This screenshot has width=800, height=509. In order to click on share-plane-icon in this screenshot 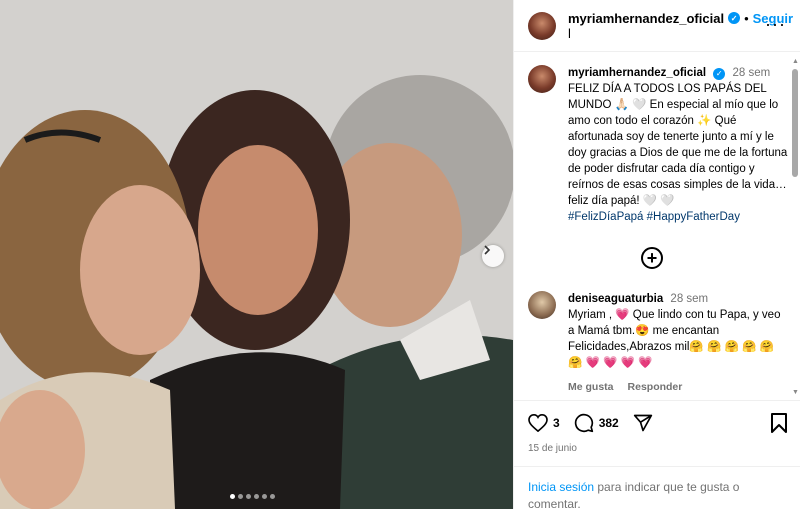, I will do `click(642, 423)`.